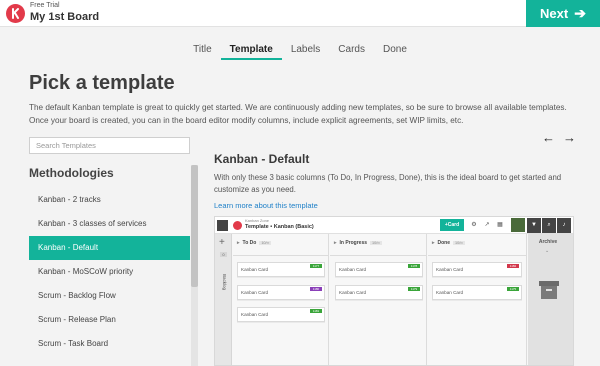  Describe the element at coordinates (65, 17) in the screenshot. I see `board-name: My 1st Board` at that location.